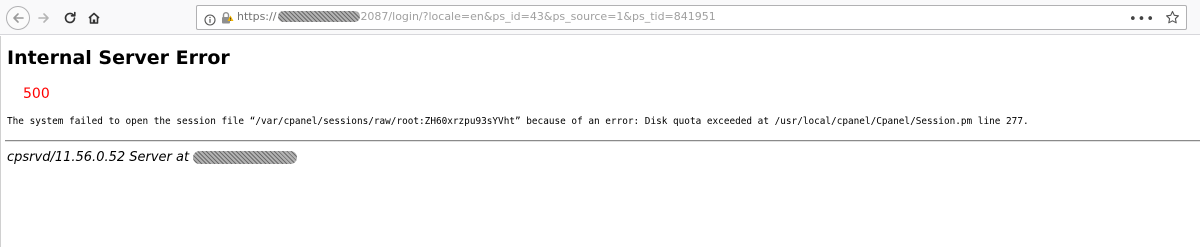 Image resolution: width=1200 pixels, height=247 pixels. I want to click on info-icon, so click(210, 20).